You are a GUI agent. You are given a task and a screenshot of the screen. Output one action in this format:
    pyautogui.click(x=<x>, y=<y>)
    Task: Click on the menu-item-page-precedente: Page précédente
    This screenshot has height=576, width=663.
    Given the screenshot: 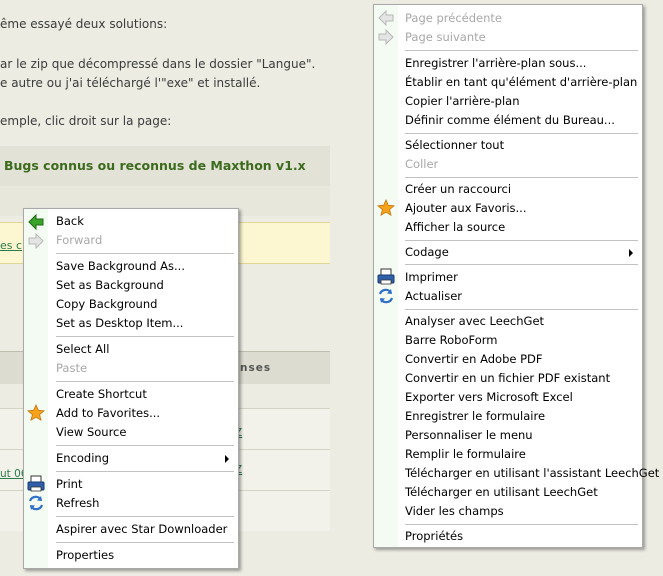 What is the action you would take?
    pyautogui.click(x=453, y=18)
    